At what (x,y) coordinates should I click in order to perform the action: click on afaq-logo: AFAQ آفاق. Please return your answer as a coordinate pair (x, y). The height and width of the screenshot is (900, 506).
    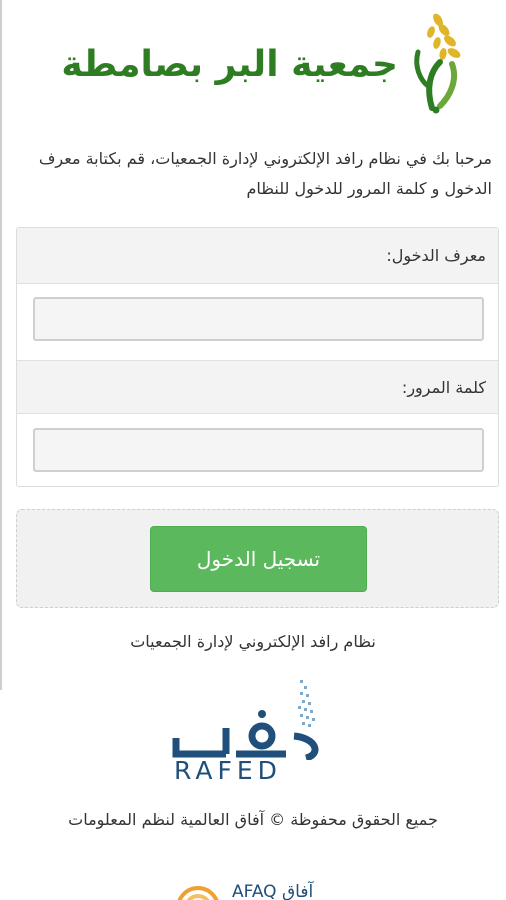
    Looking at the image, I should click on (254, 890).